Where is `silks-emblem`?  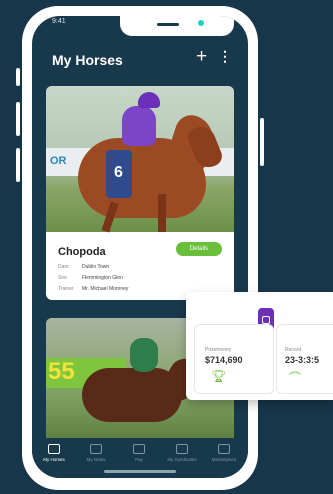
silks-emblem is located at coordinates (266, 320).